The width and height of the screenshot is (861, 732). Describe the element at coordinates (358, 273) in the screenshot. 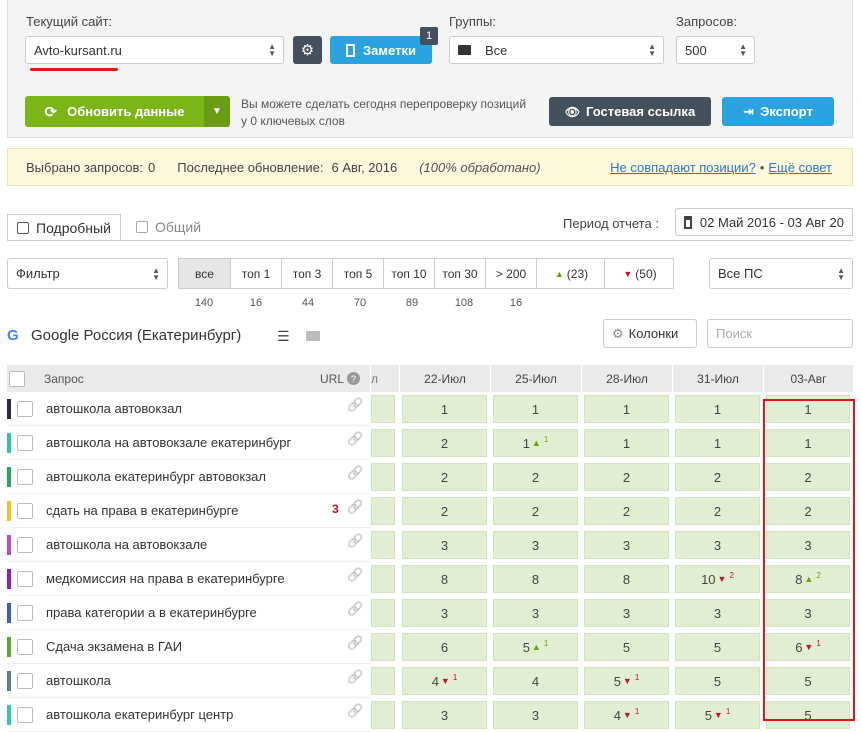

I see `filter-top5: топ 5` at that location.